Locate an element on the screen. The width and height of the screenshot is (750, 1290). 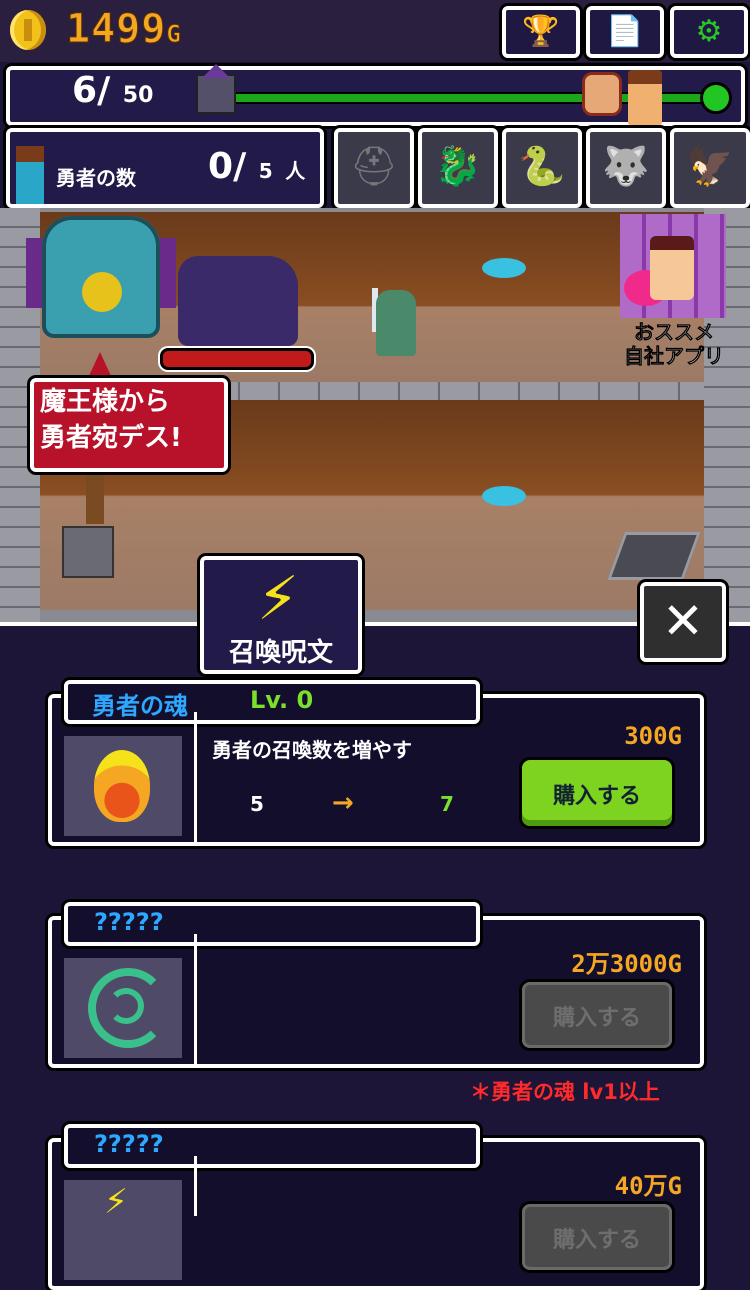
bird-icon: 🦅 is located at coordinates (710, 166).